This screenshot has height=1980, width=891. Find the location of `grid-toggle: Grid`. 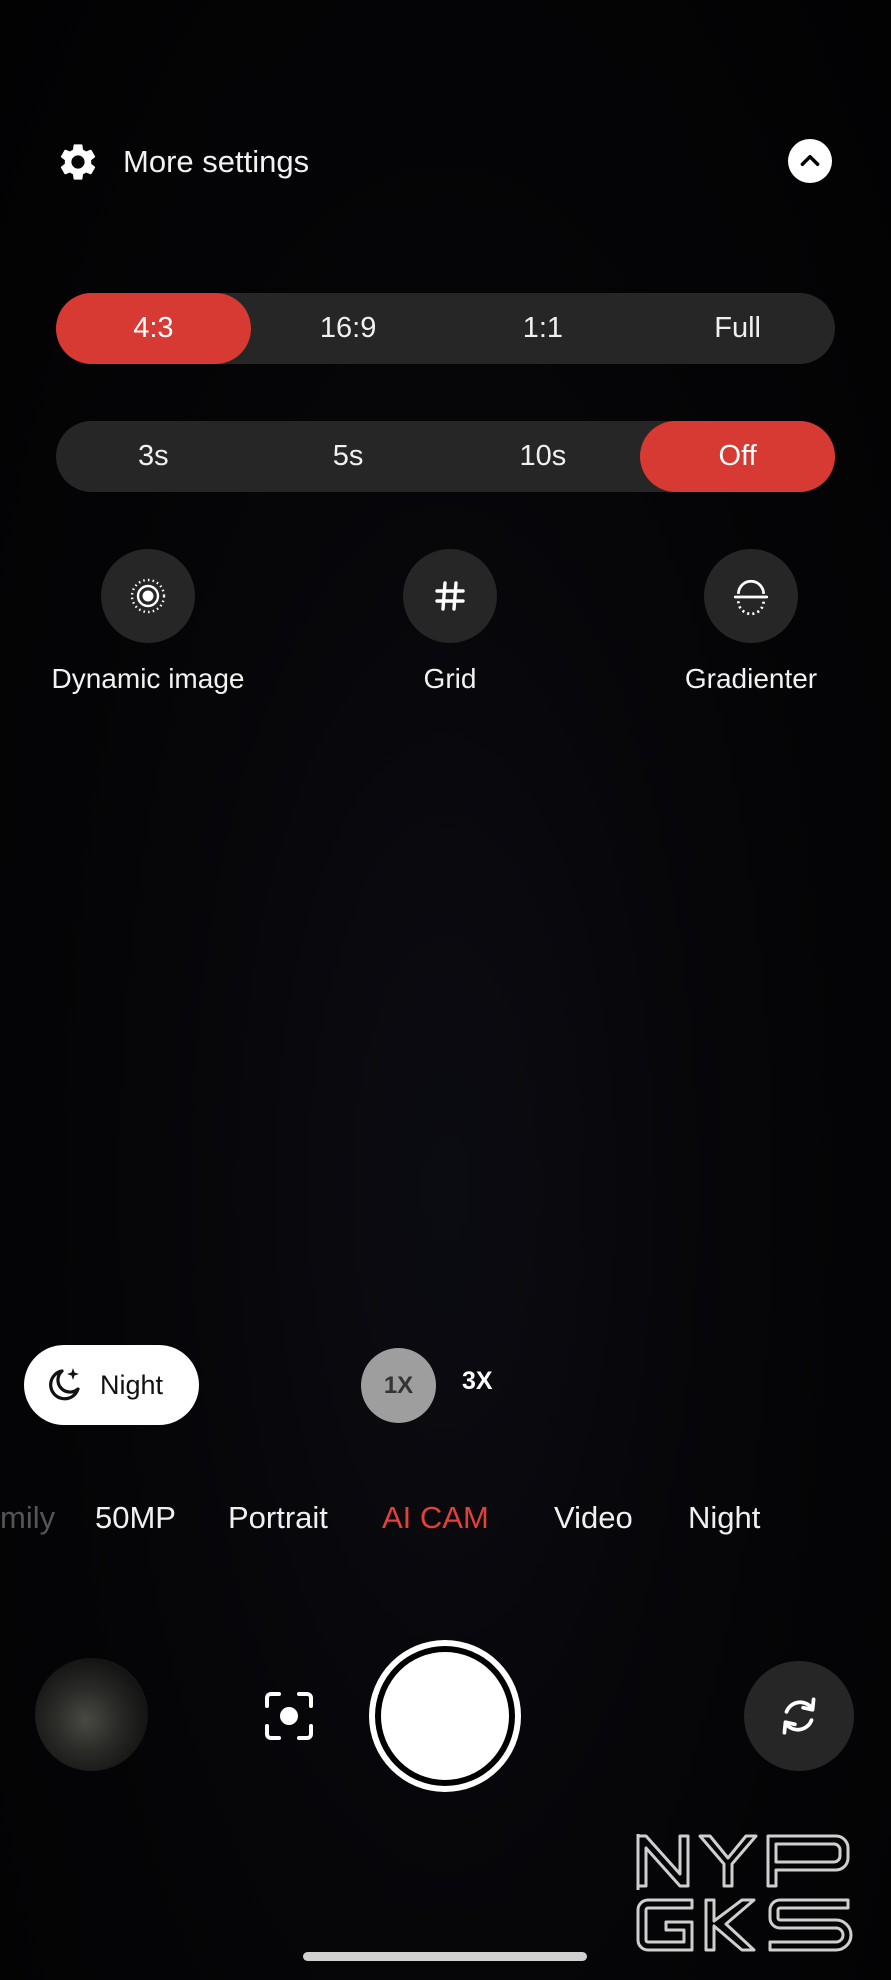

grid-toggle: Grid is located at coordinates (450, 623).